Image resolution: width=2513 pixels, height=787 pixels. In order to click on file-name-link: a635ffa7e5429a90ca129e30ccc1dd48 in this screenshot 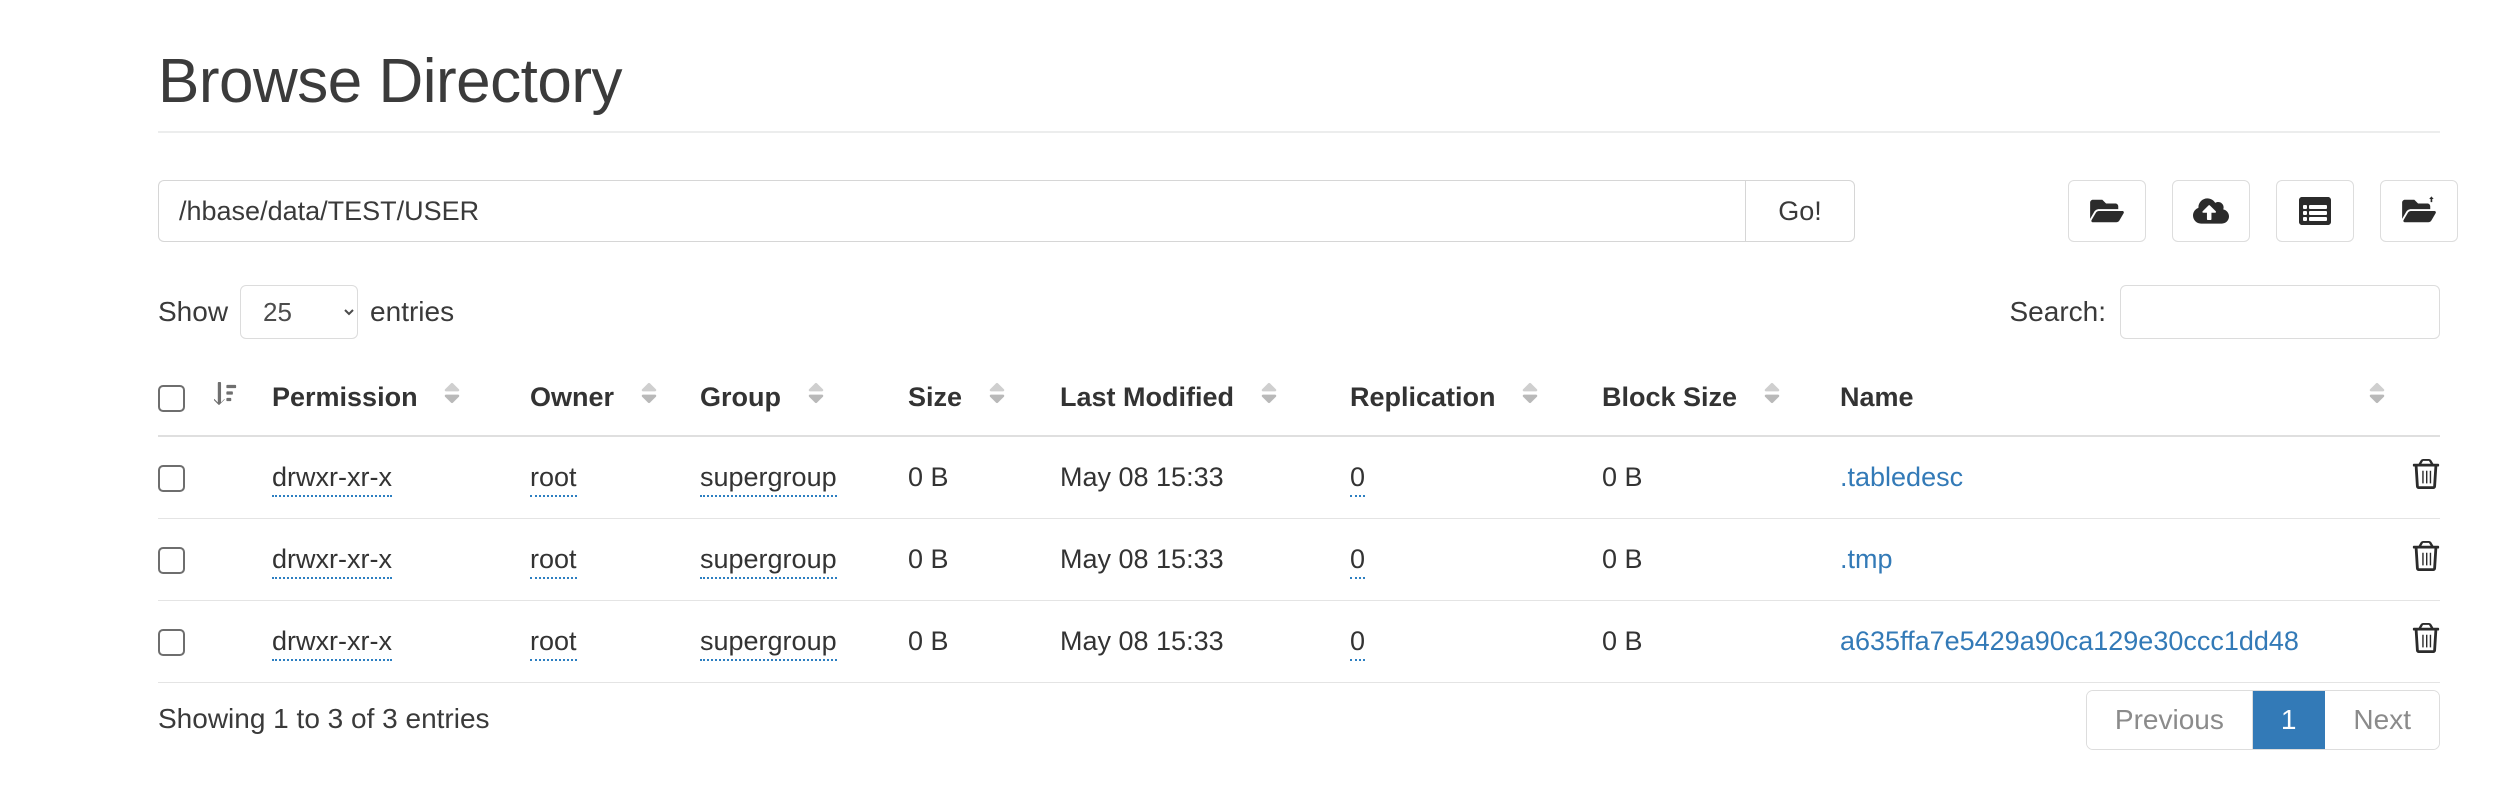, I will do `click(2069, 641)`.